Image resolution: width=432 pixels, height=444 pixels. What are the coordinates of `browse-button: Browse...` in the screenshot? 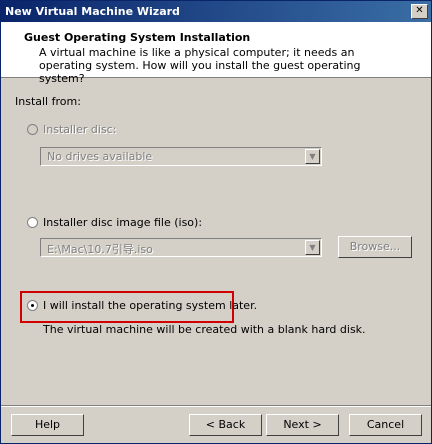 It's located at (375, 247).